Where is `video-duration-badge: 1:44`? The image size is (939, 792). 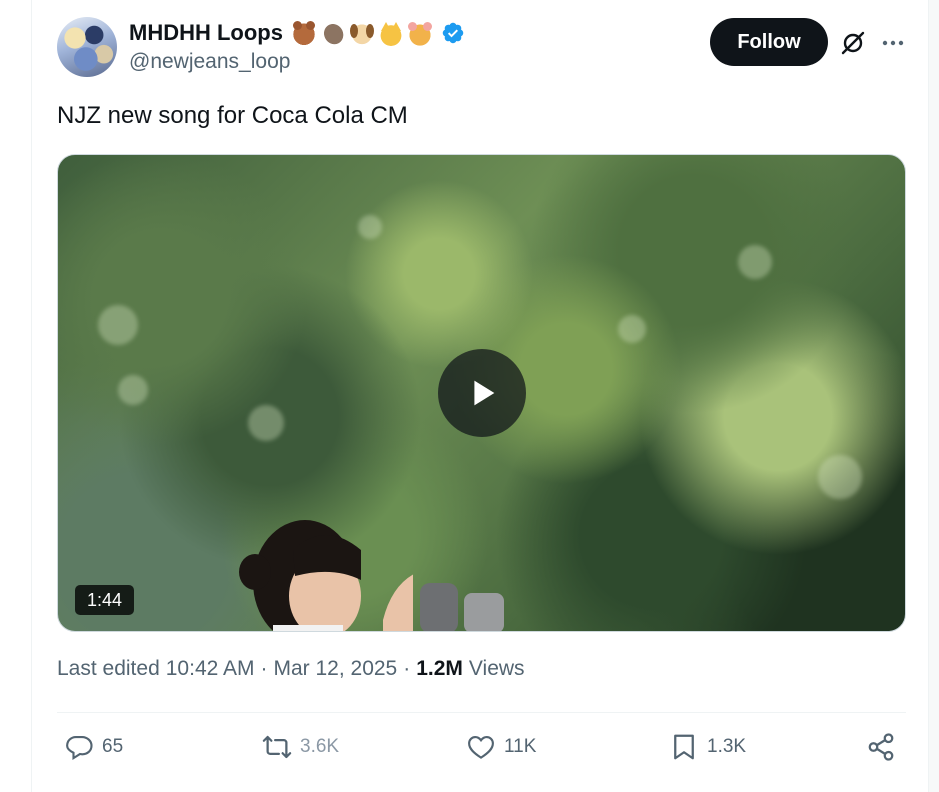 video-duration-badge: 1:44 is located at coordinates (105, 600).